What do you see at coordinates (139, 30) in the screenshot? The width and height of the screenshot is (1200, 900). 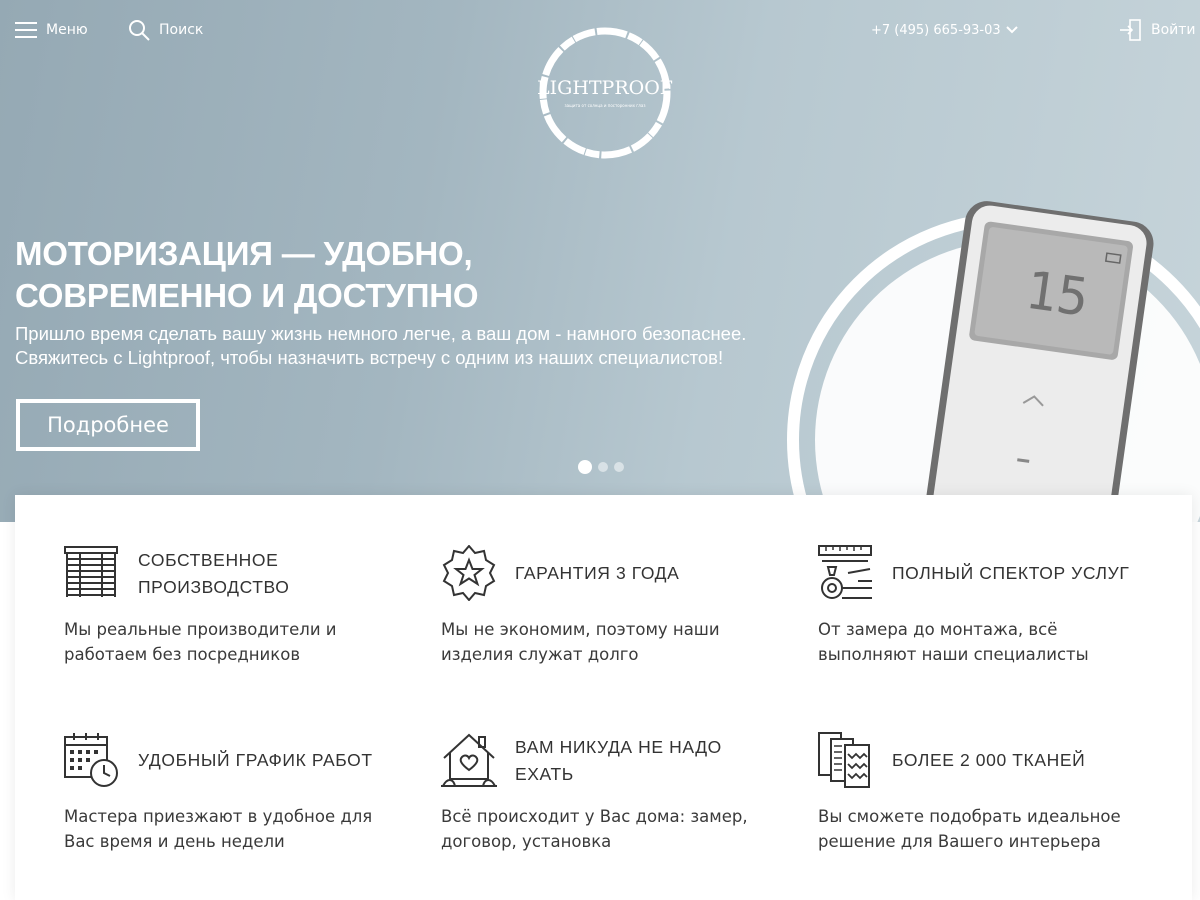 I see `search-icon` at bounding box center [139, 30].